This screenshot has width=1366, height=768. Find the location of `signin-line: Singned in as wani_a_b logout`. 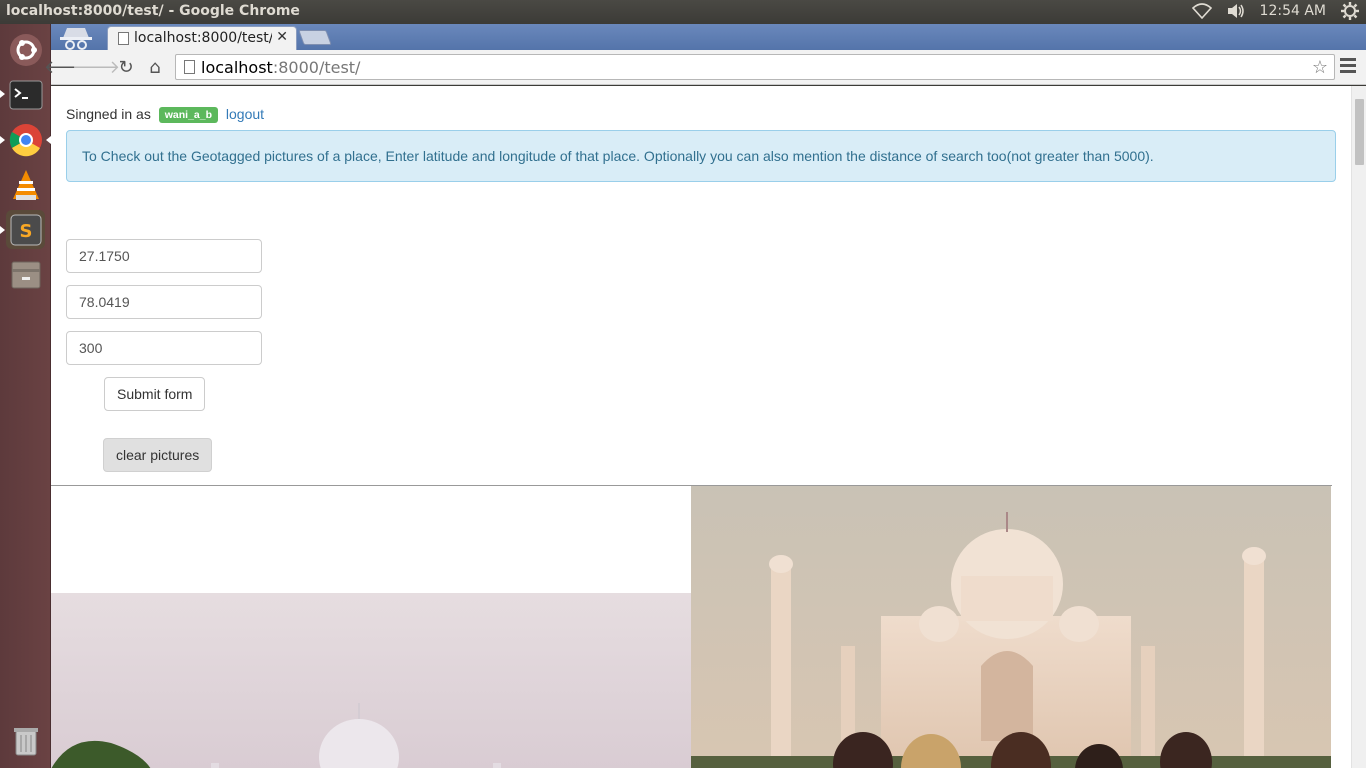

signin-line: Singned in as wani_a_b logout is located at coordinates (165, 114).